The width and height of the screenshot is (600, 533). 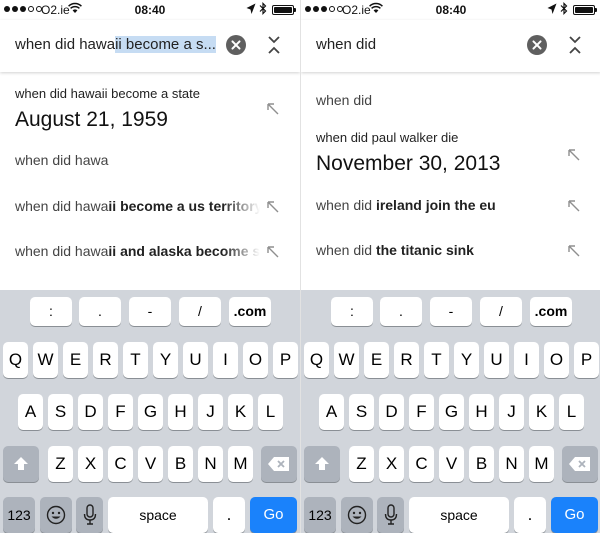 I want to click on suggestion-item: when did hawaii and alaska become states, so click(x=137, y=251).